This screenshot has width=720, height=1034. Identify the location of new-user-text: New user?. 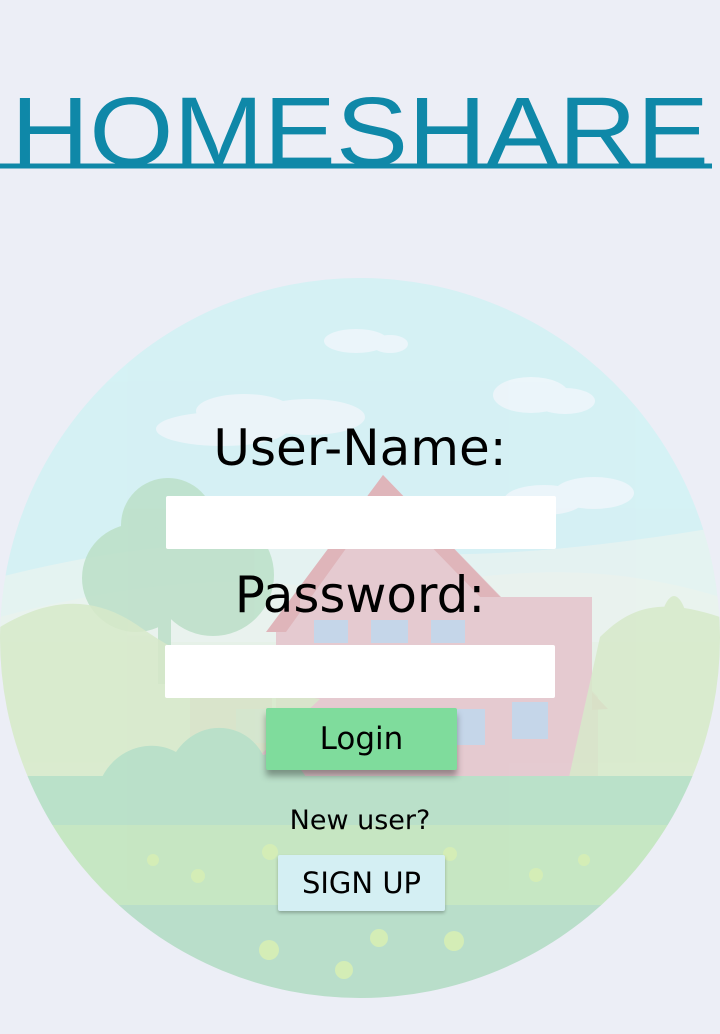
(360, 820).